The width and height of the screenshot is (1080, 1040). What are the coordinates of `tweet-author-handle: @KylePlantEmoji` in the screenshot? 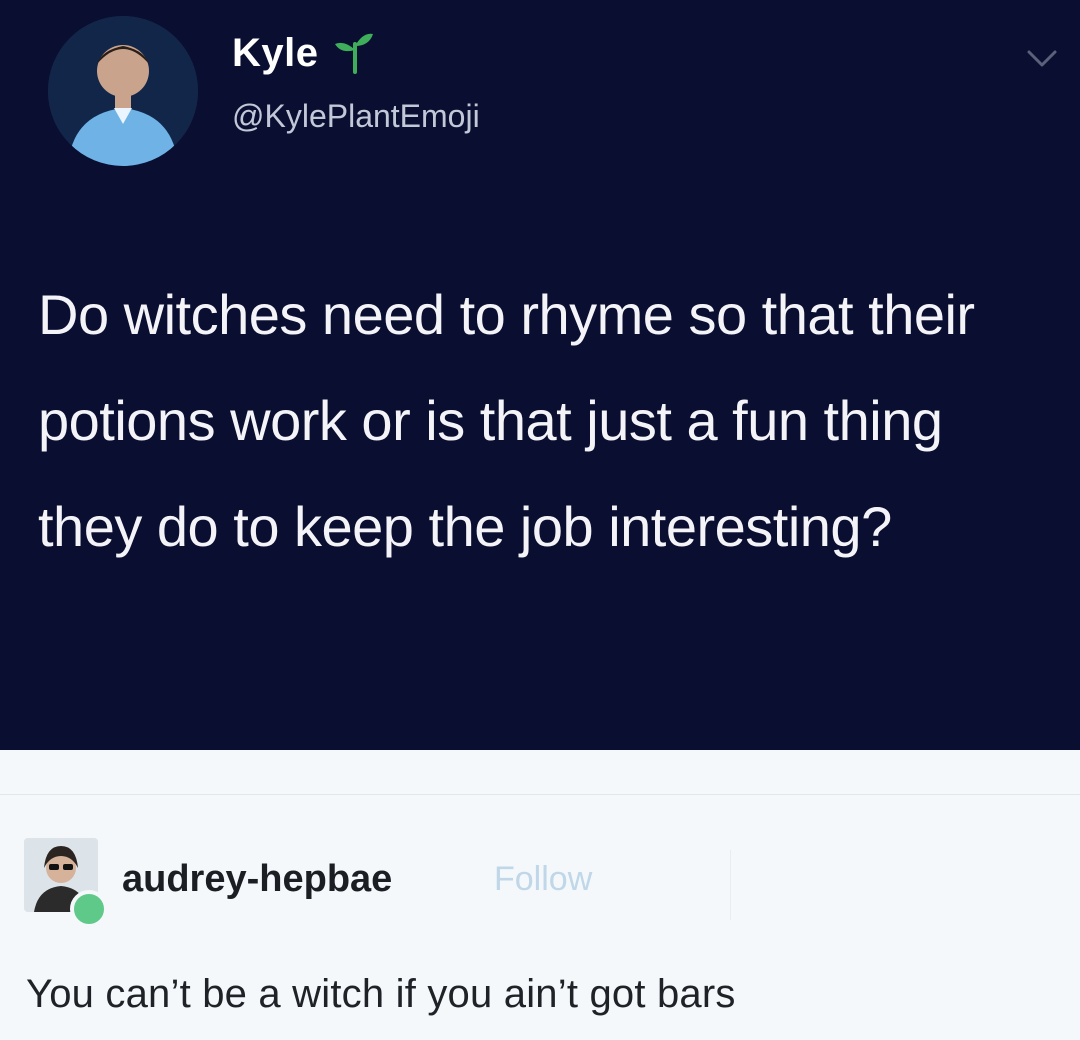 It's located at (356, 116).